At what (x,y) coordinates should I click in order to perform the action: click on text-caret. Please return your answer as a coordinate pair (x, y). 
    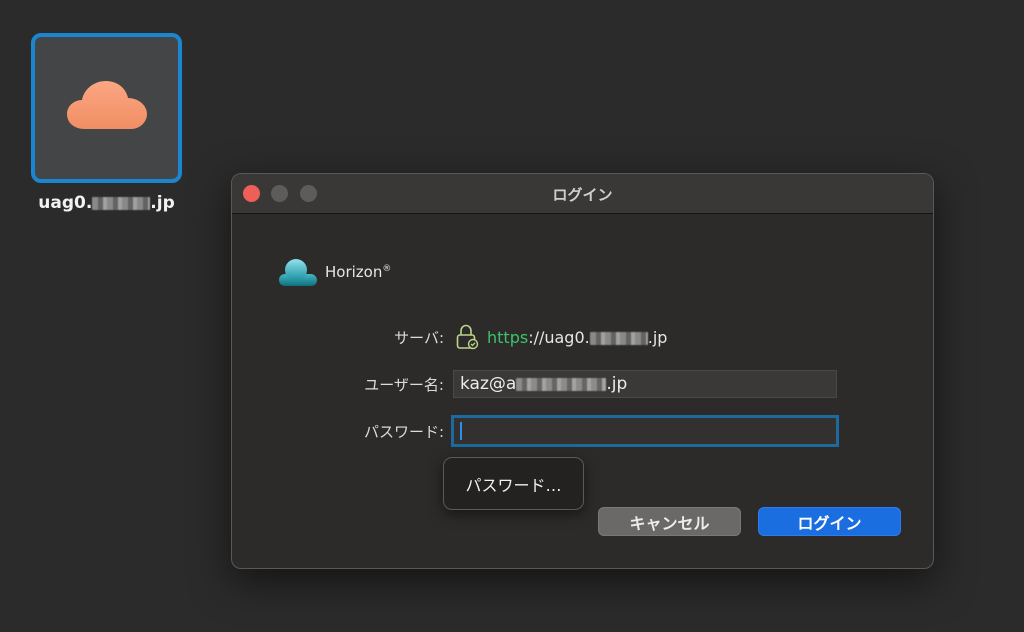
    Looking at the image, I should click on (461, 431).